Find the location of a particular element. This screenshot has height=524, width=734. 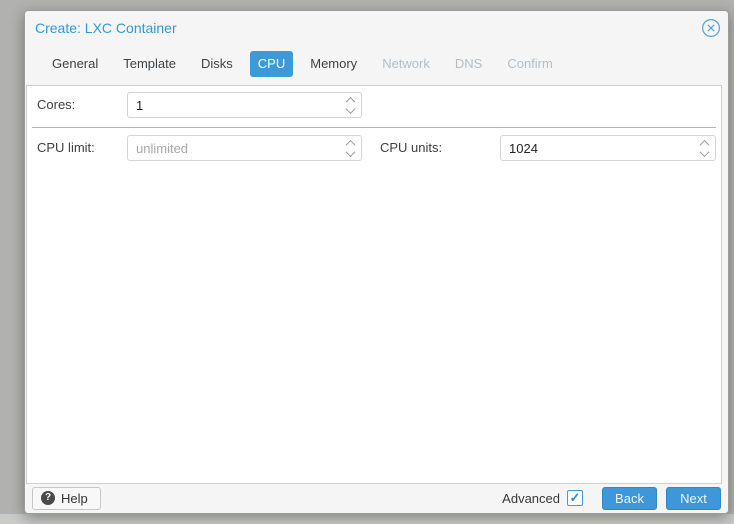

row-separator is located at coordinates (374, 127).